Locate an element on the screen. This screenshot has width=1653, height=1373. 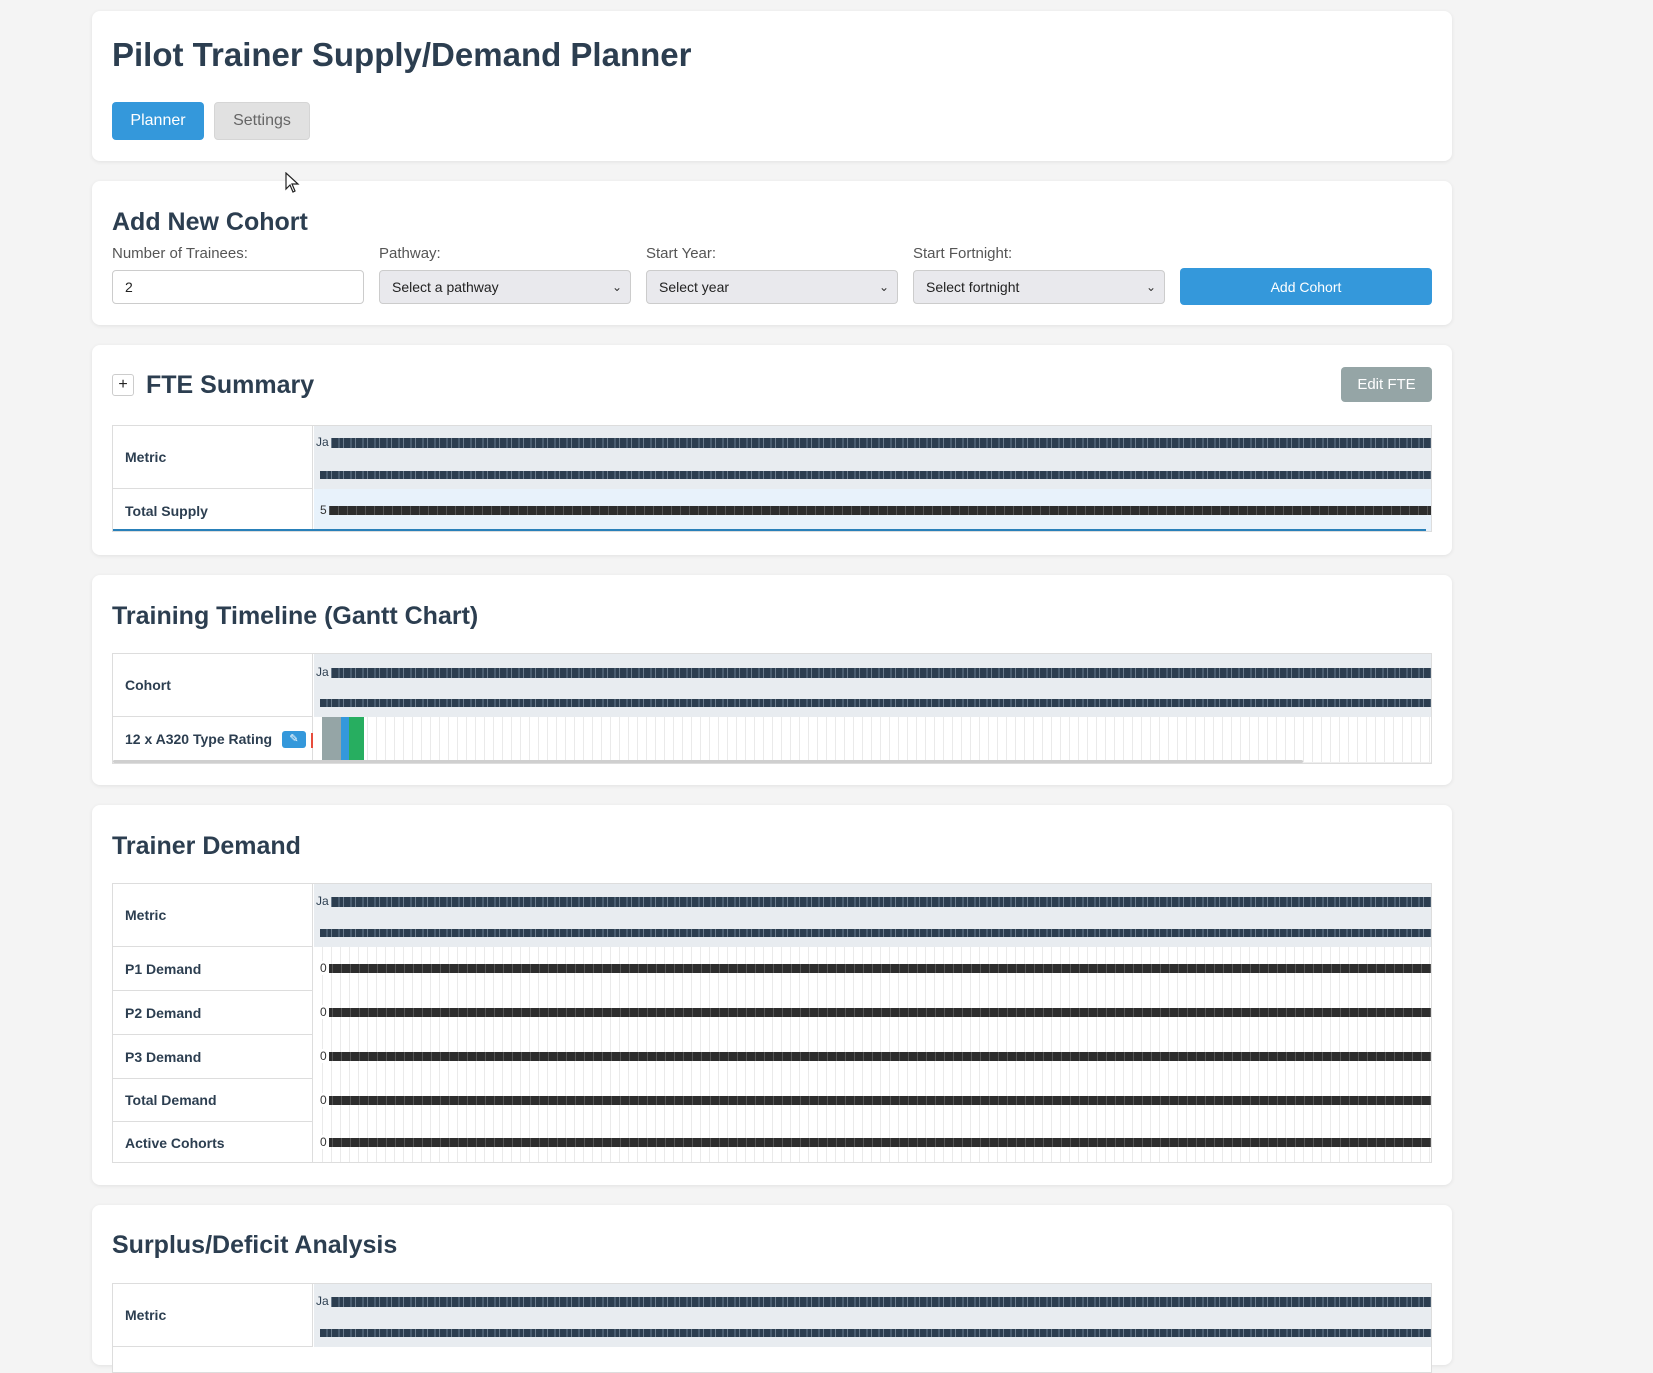
p2-demand-label: P2 Demand is located at coordinates (213, 1013).